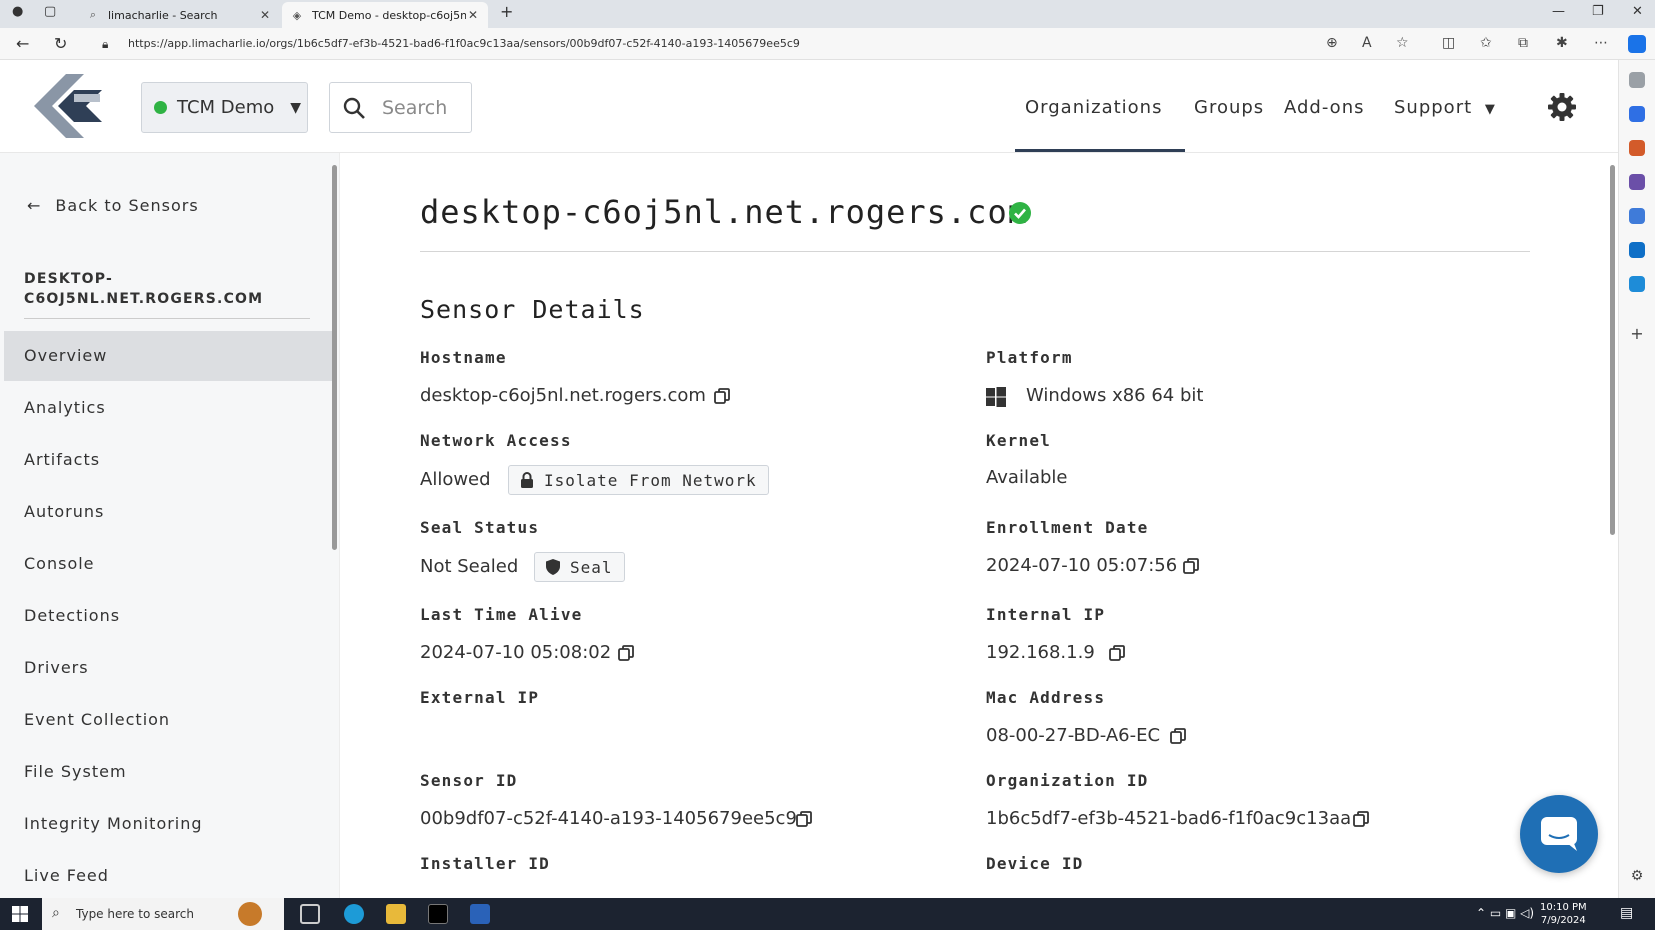 The image size is (1655, 930). What do you see at coordinates (168, 824) in the screenshot?
I see `sidebar-item-integrity-monitoring: Integrity Monitoring` at bounding box center [168, 824].